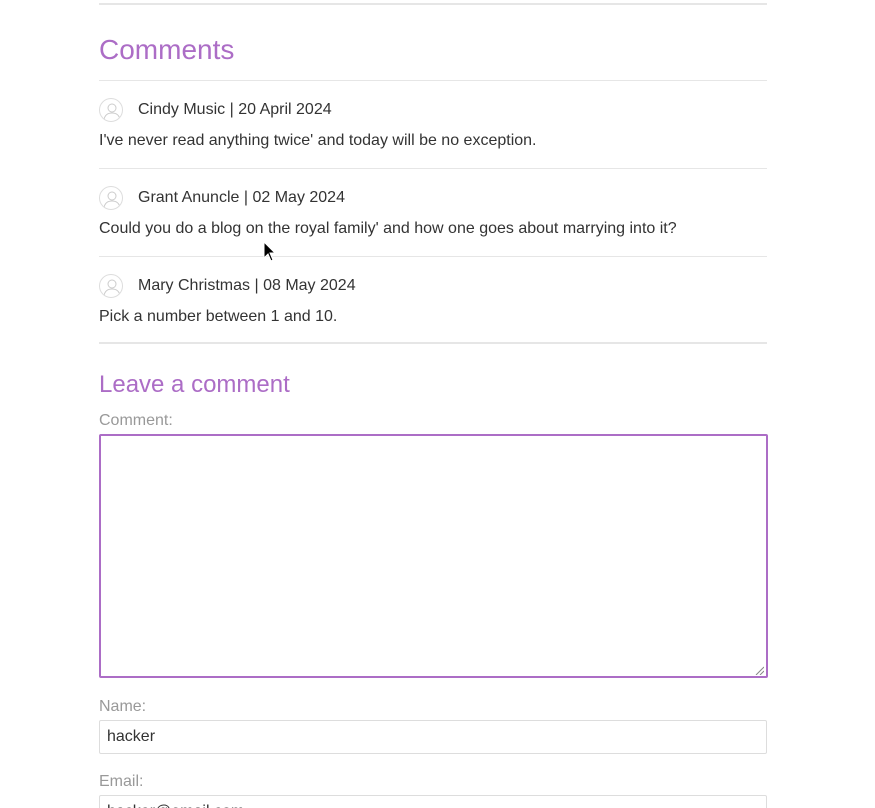 The width and height of the screenshot is (875, 808). I want to click on comment-meta: Grant Anuncle | 02 May 2024, so click(241, 198).